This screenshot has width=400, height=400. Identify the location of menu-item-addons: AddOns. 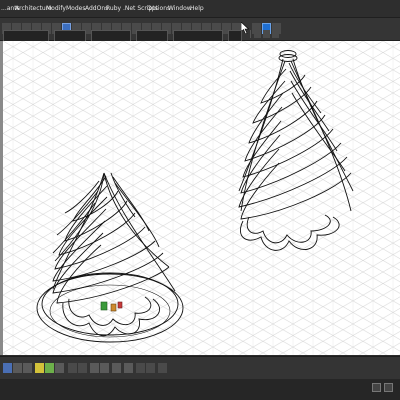
(96, 8).